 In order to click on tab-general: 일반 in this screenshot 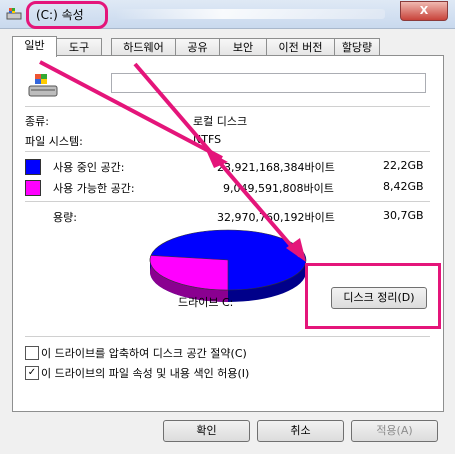, I will do `click(34, 46)`.